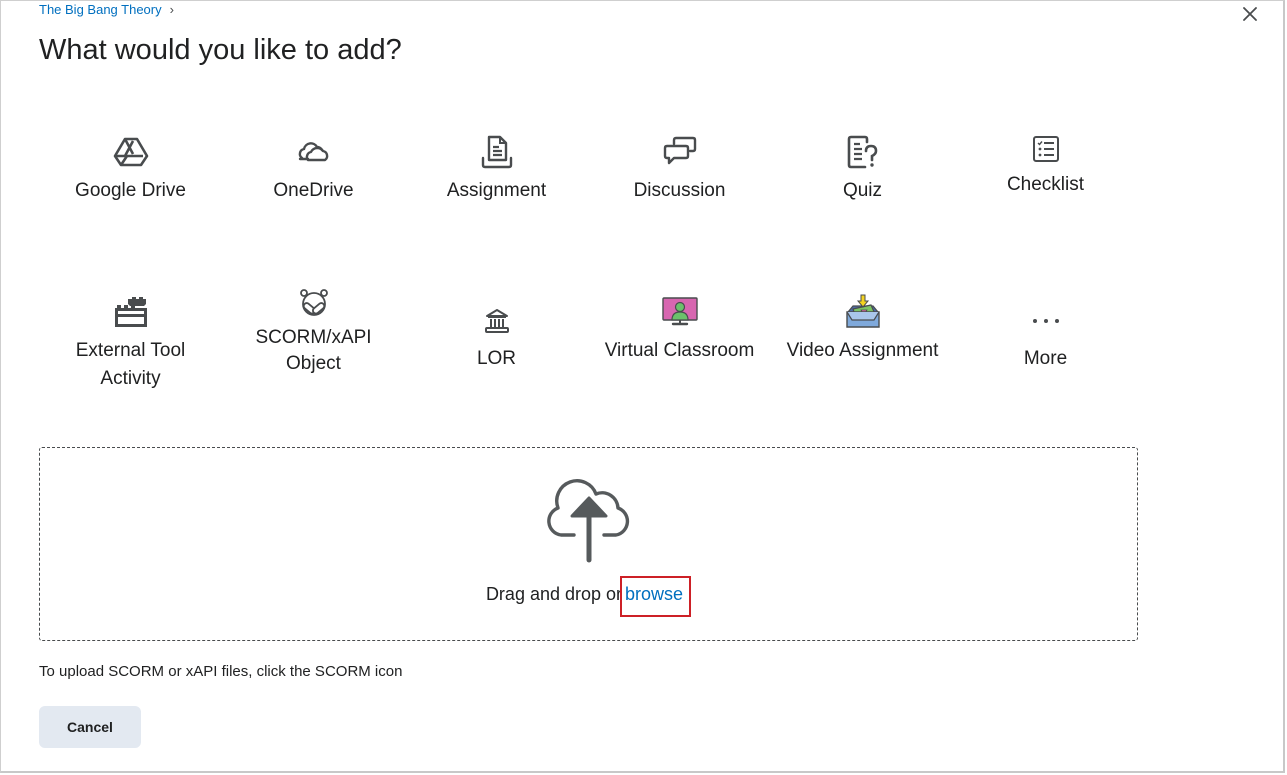 The width and height of the screenshot is (1287, 775). What do you see at coordinates (679, 350) in the screenshot?
I see `tile-label: Virtual Classroom` at bounding box center [679, 350].